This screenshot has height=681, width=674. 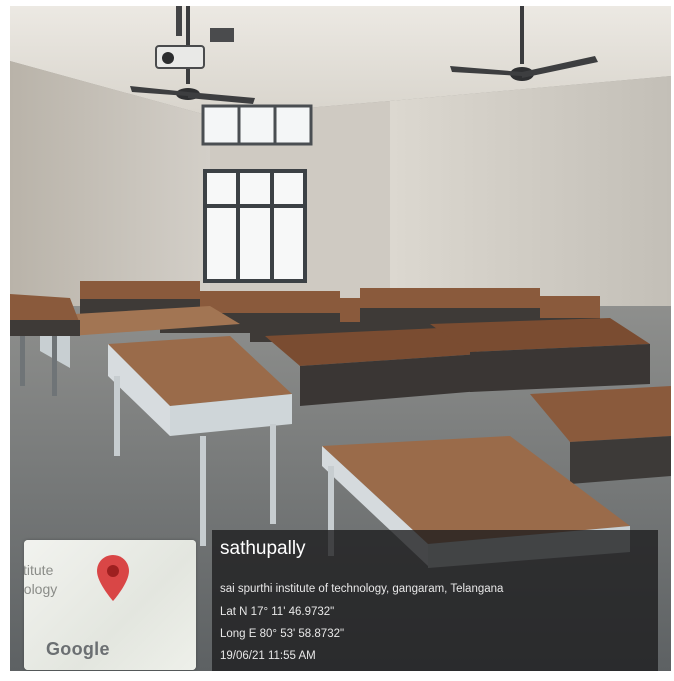 What do you see at coordinates (113, 578) in the screenshot?
I see `map-pin-icon` at bounding box center [113, 578].